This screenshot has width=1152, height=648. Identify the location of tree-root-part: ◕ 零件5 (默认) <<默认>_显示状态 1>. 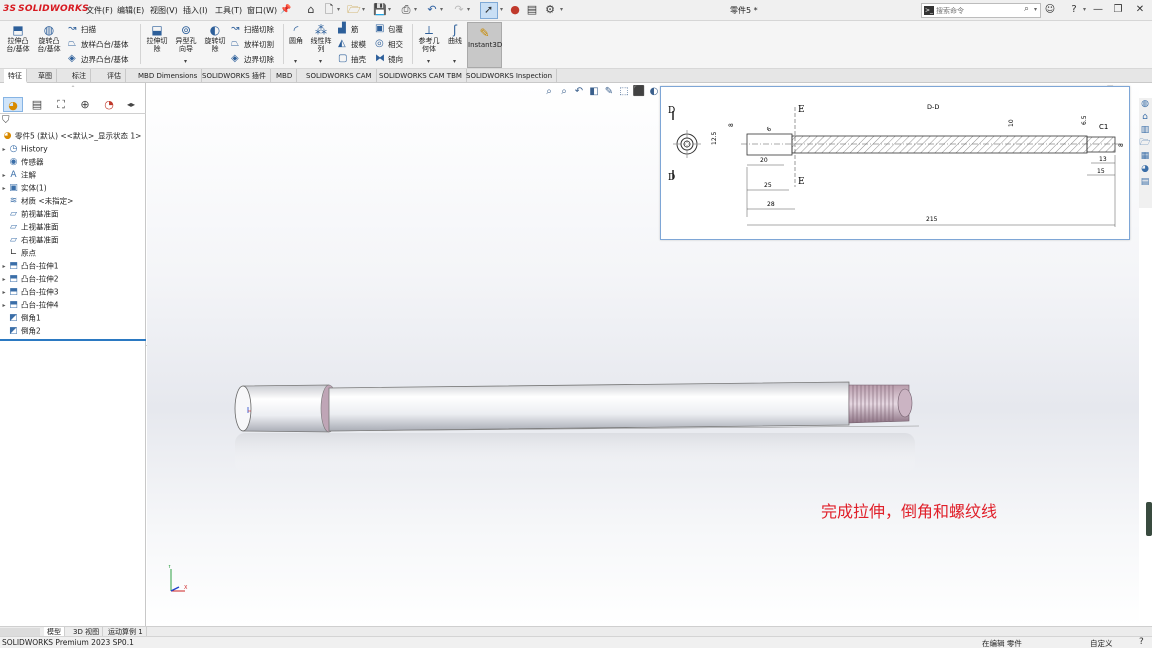
(72, 135).